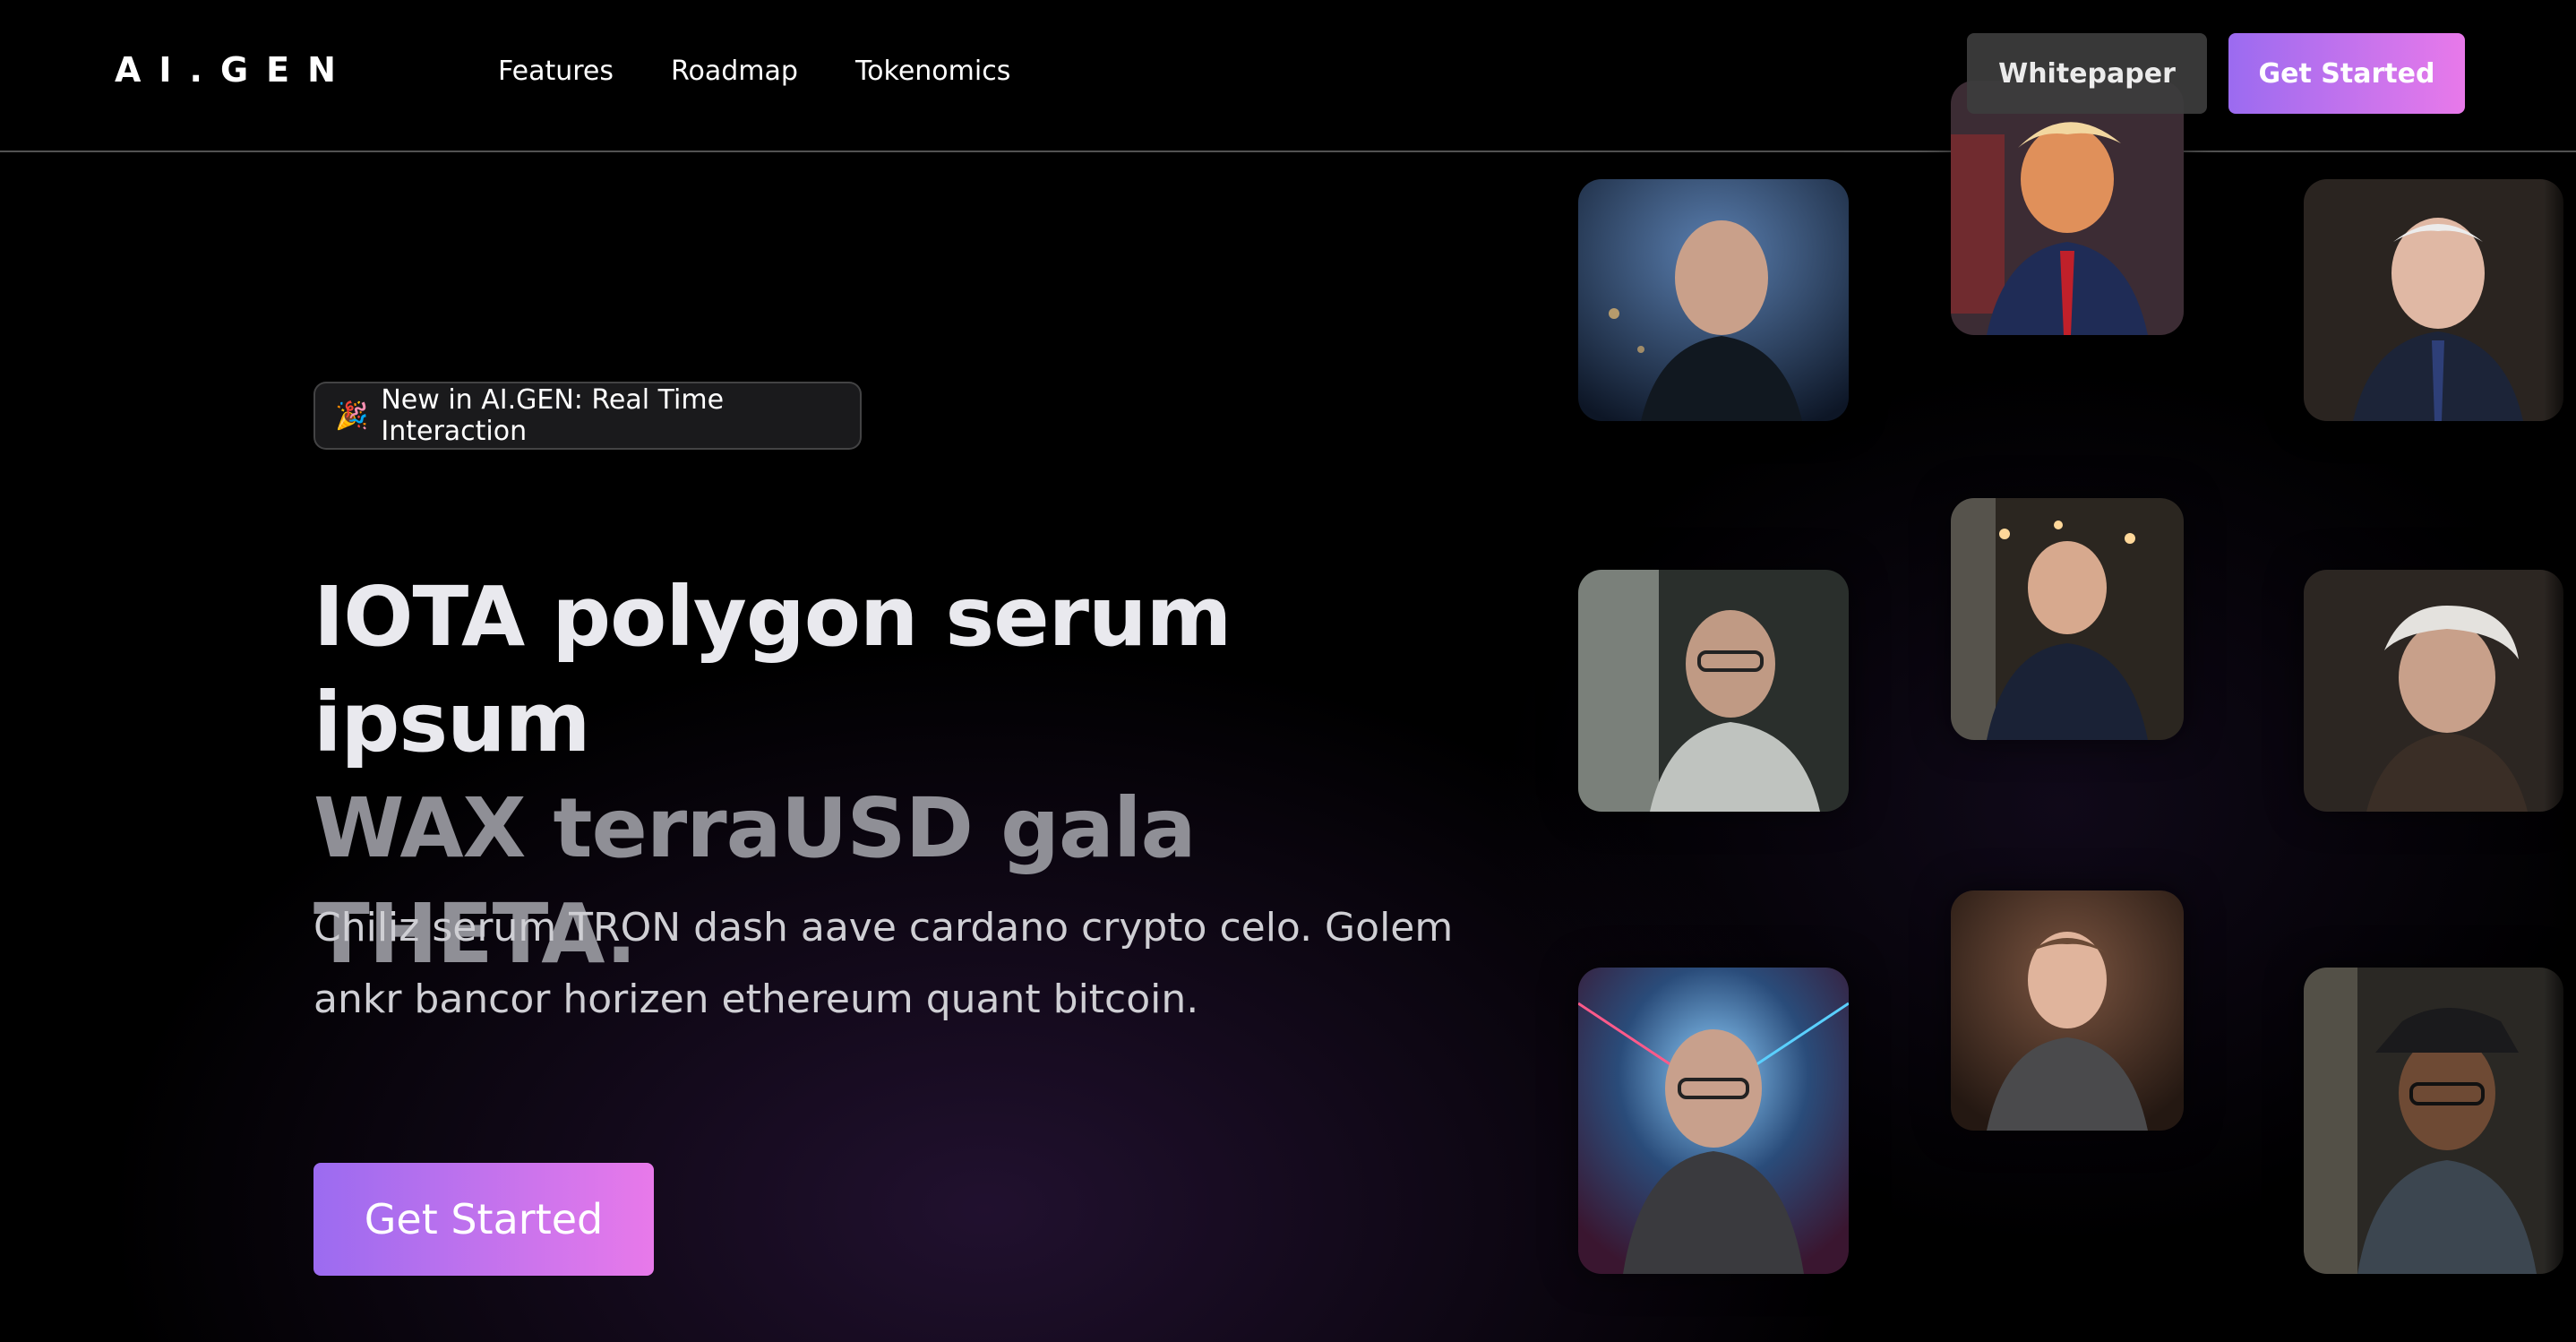 Image resolution: width=2576 pixels, height=1342 pixels. Describe the element at coordinates (483, 1219) in the screenshot. I see `hero-get-started-button: Get Started` at that location.